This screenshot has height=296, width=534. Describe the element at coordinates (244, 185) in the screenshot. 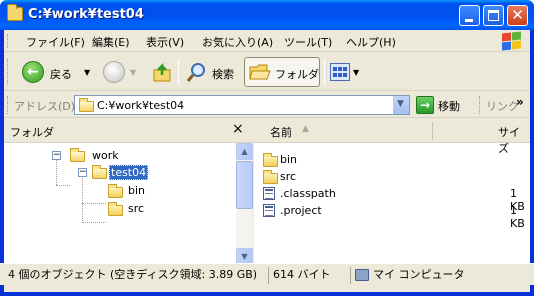

I see `scroll-thumb` at that location.